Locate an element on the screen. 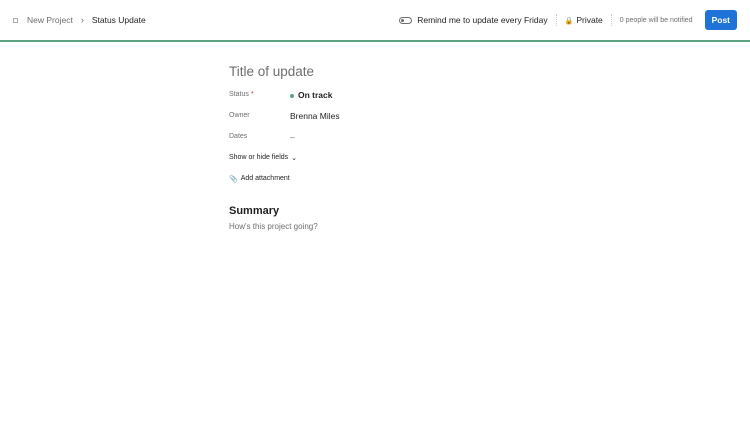 The image size is (750, 422). project-icon is located at coordinates (15, 20).